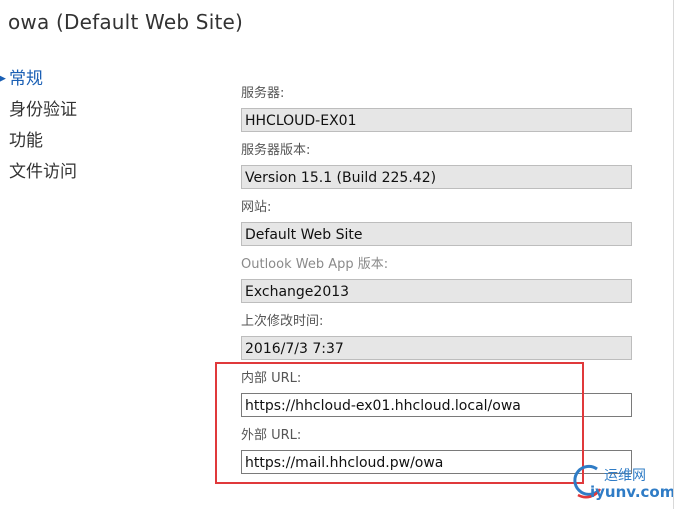 Image resolution: width=674 pixels, height=509 pixels. I want to click on sidebar-item-label: 常规, so click(26, 79).